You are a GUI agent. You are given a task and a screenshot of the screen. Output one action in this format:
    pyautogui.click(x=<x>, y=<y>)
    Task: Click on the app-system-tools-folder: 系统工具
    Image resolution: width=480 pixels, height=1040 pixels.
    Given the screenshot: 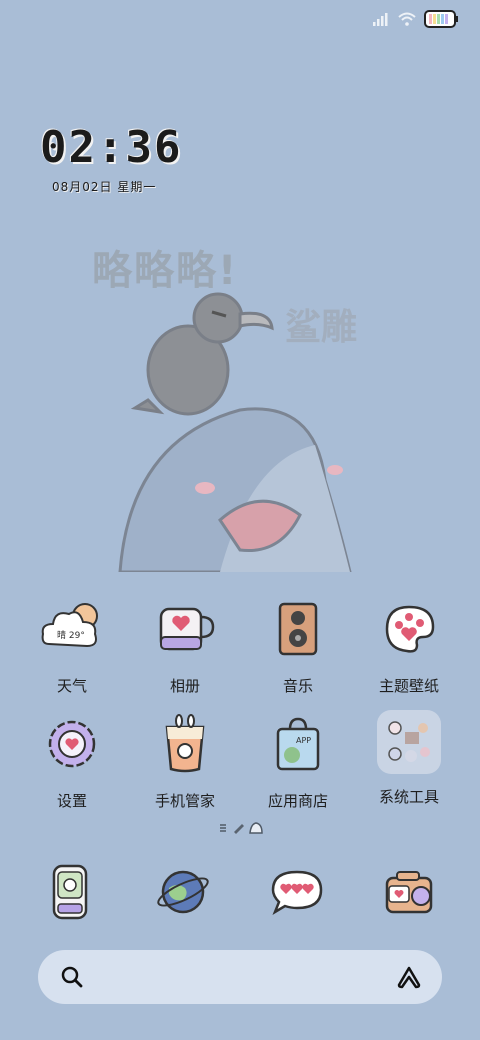 What is the action you would take?
    pyautogui.click(x=409, y=758)
    